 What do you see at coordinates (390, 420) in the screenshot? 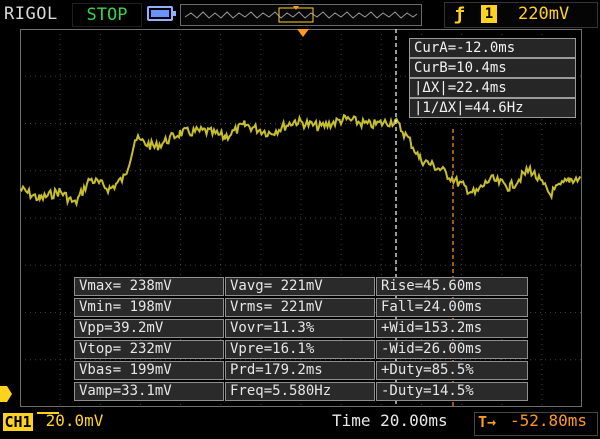
I see `timebase-scale: Time 20.00ms` at bounding box center [390, 420].